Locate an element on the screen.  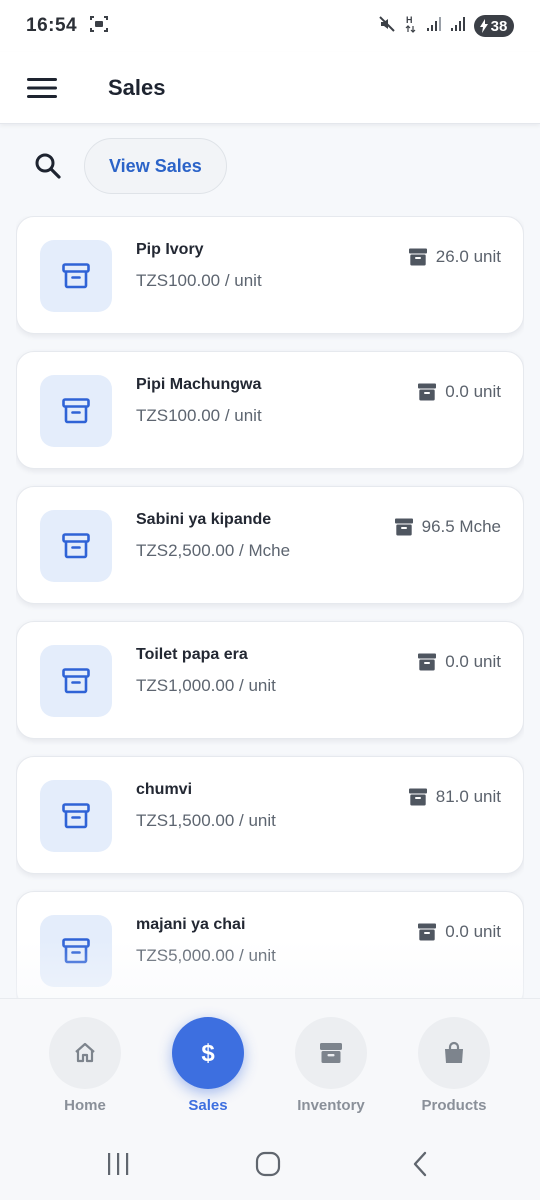
signal-h-icon: H is located at coordinates (411, 26).